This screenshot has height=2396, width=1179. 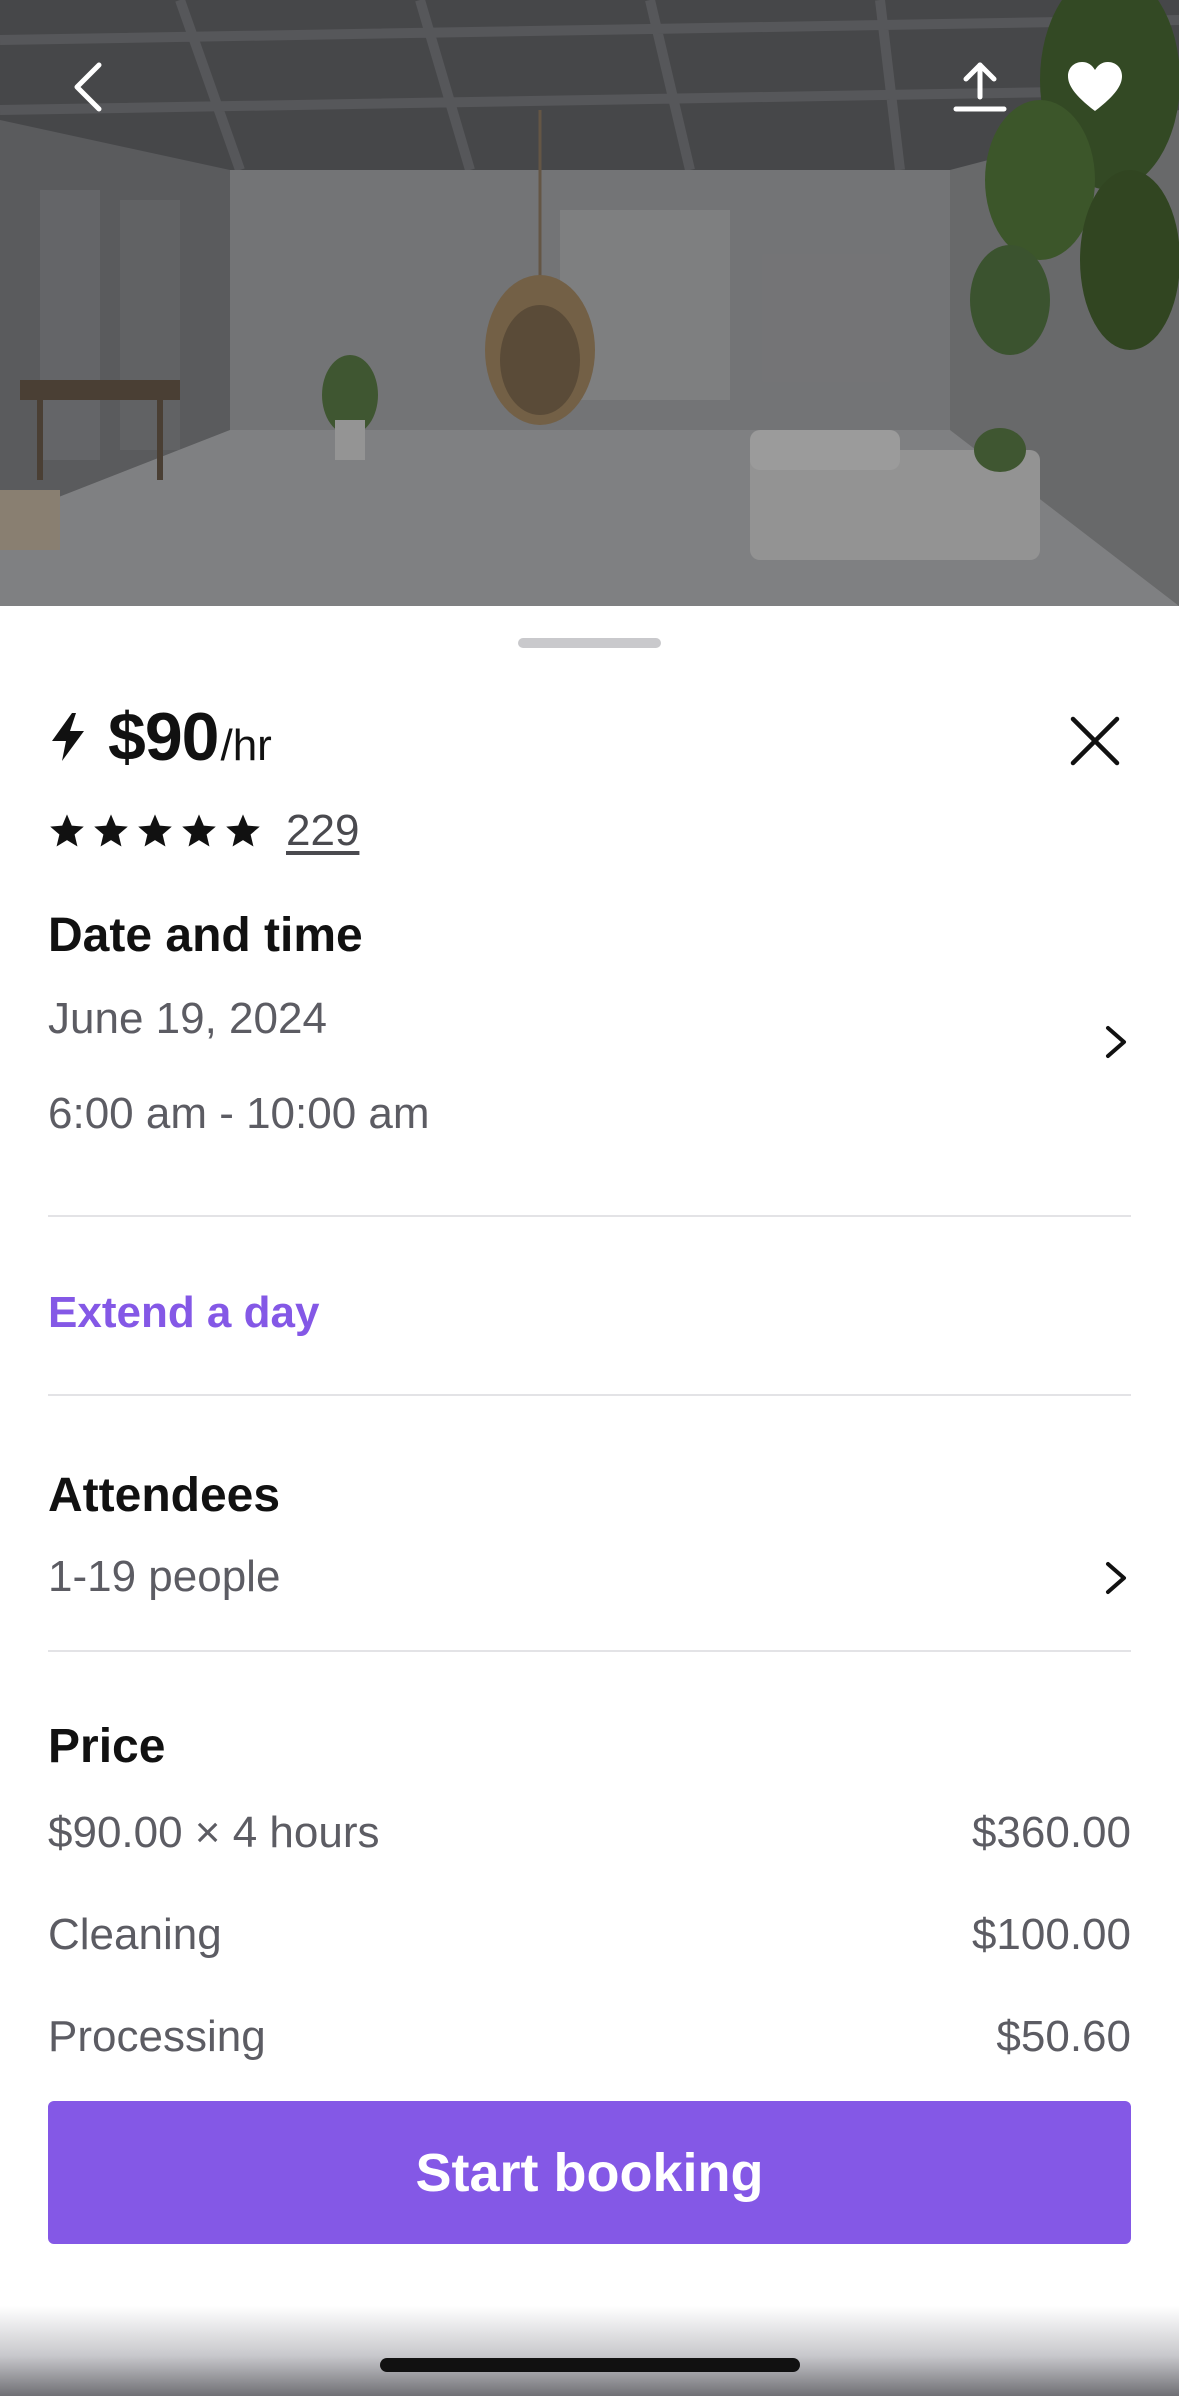 What do you see at coordinates (589, 643) in the screenshot?
I see `sheet-grabber` at bounding box center [589, 643].